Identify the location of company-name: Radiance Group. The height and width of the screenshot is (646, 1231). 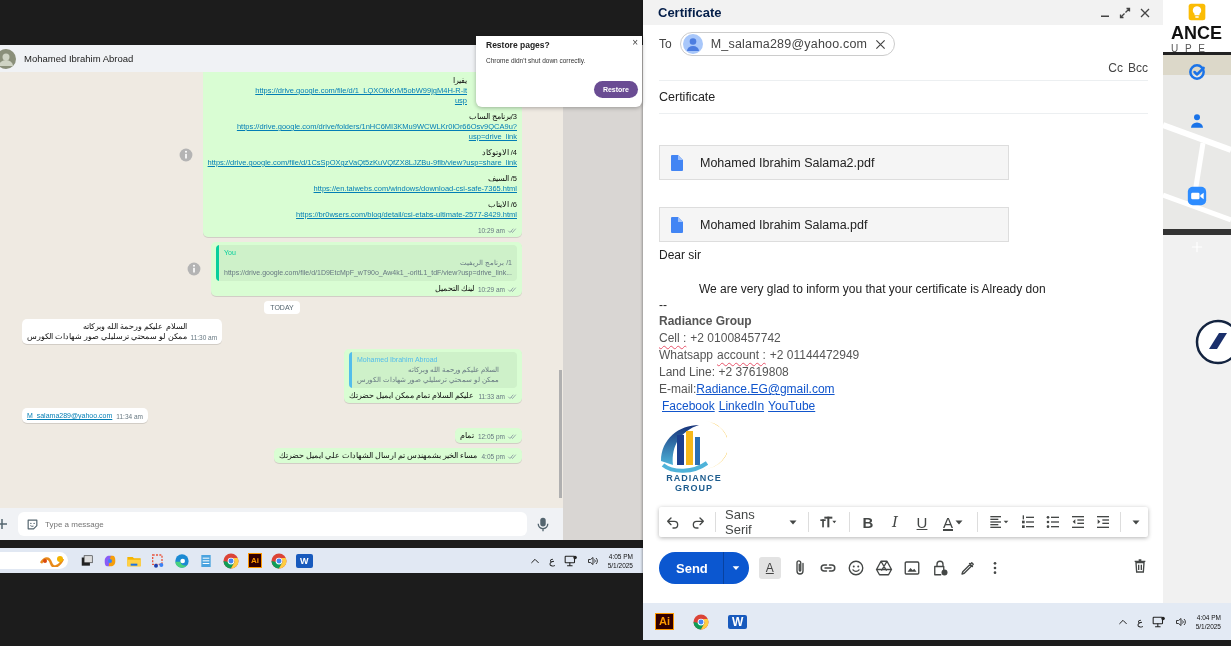
(706, 321).